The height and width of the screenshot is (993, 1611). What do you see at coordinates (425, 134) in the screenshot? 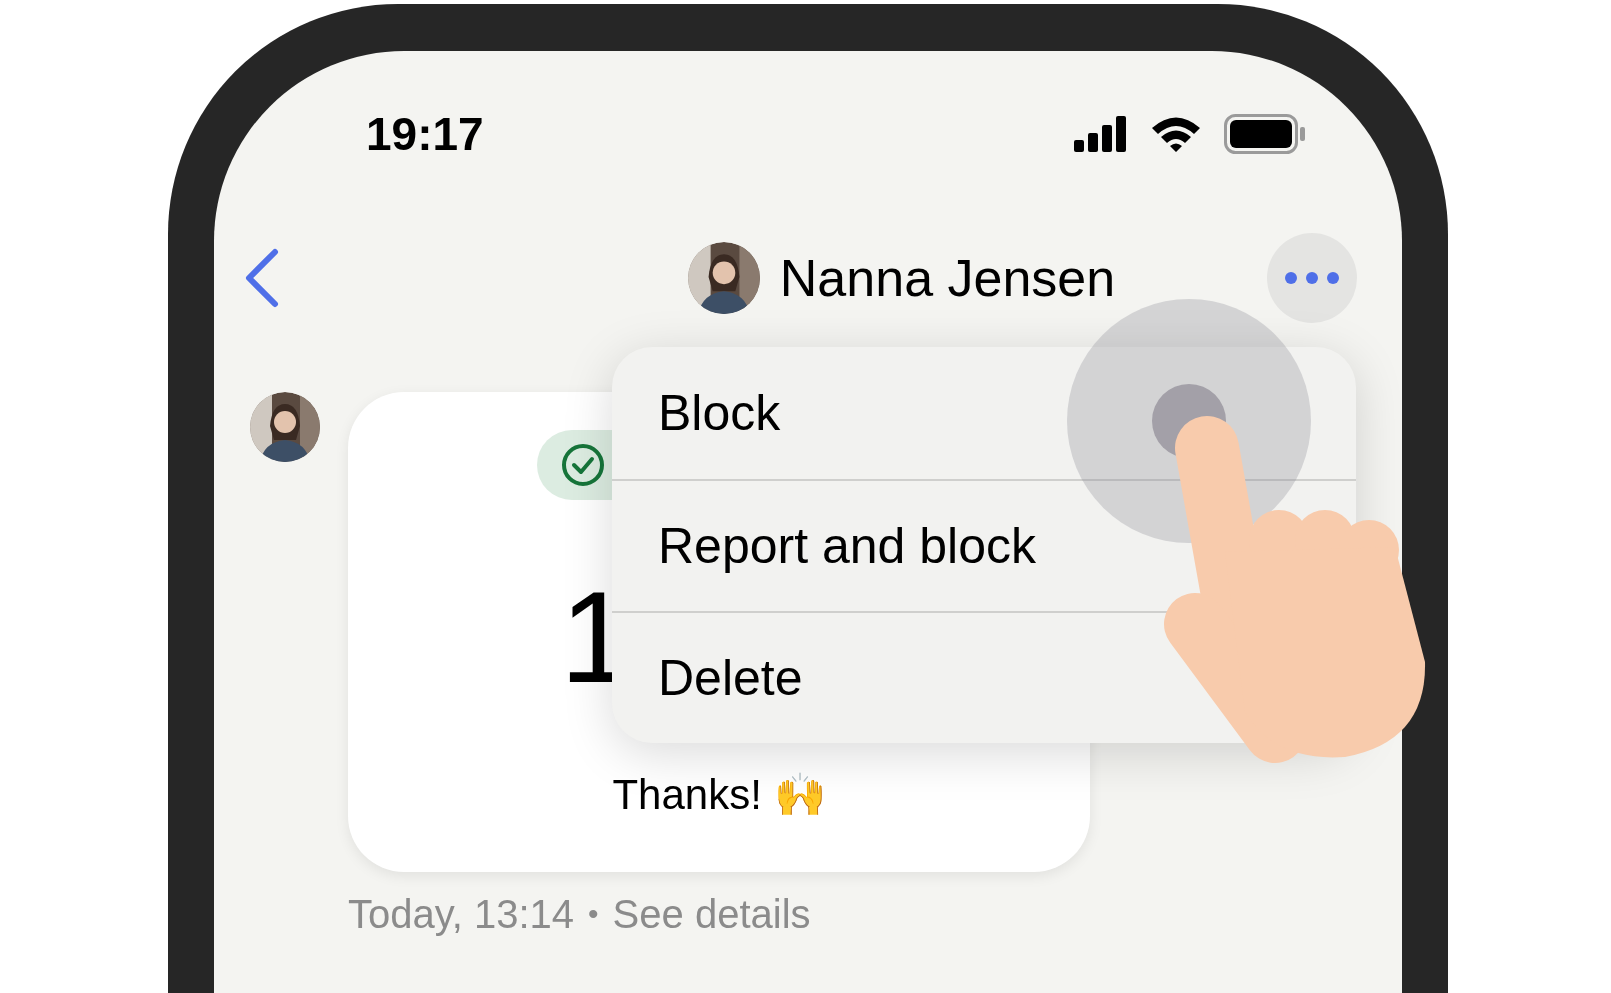
I see `status-time: 19:17` at bounding box center [425, 134].